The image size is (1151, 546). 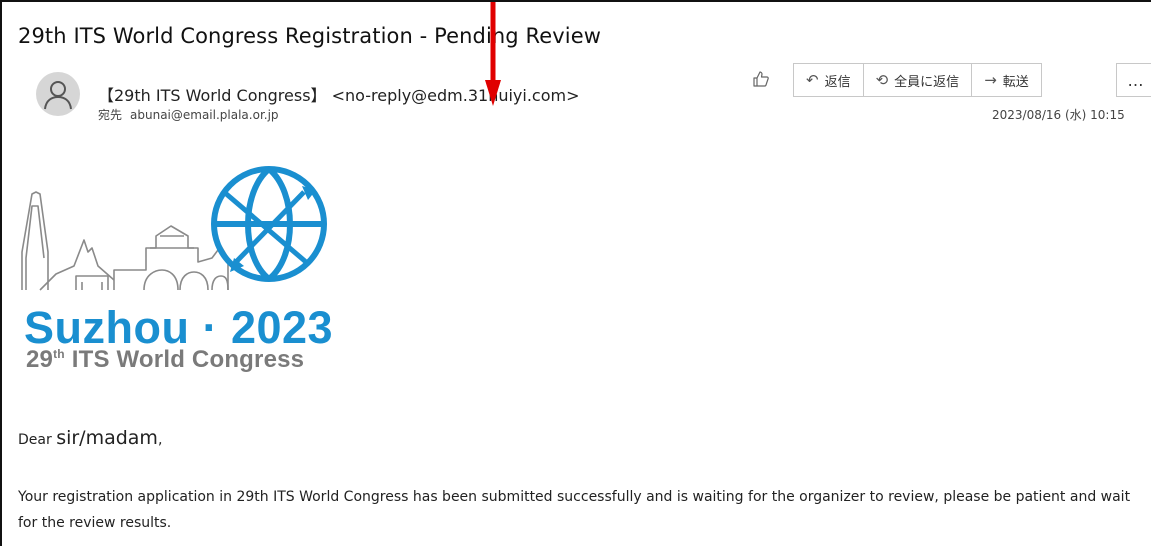 I want to click on forward-label: 転送, so click(x=1015, y=82).